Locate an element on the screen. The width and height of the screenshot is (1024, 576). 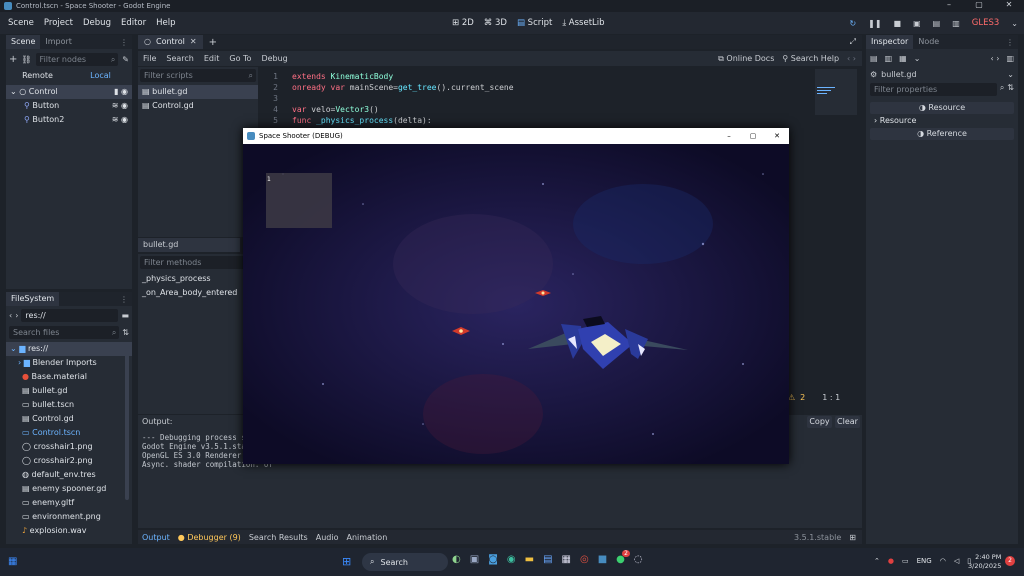
script-icon: ▮ ◉ is located at coordinates (121, 92).